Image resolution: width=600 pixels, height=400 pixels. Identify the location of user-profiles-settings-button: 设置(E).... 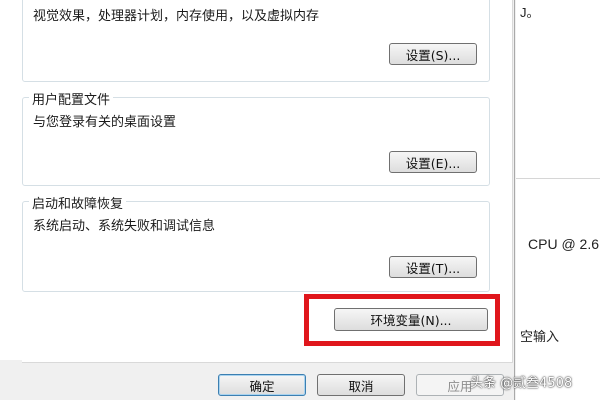
(433, 162).